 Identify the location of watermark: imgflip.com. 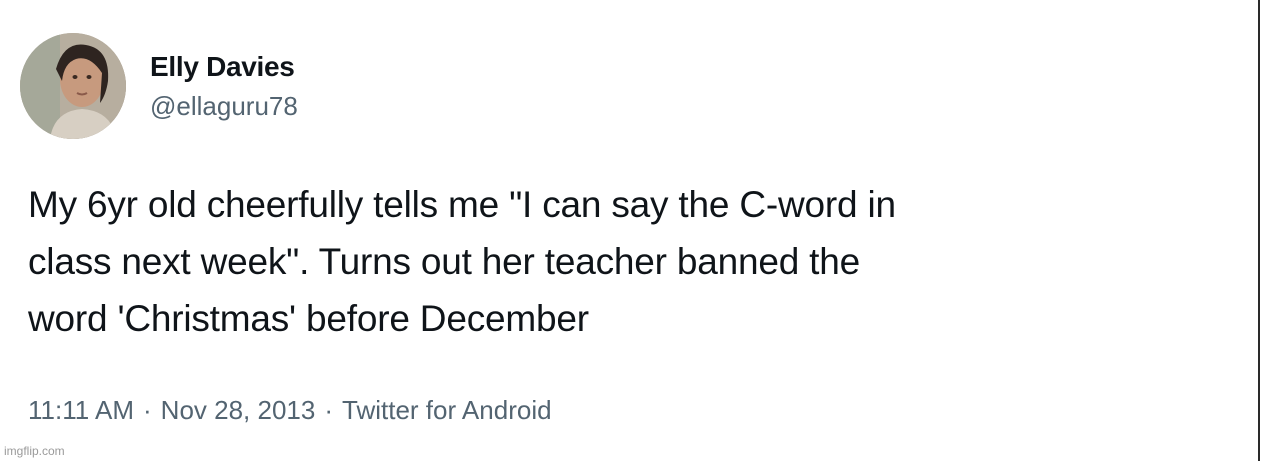
(34, 451).